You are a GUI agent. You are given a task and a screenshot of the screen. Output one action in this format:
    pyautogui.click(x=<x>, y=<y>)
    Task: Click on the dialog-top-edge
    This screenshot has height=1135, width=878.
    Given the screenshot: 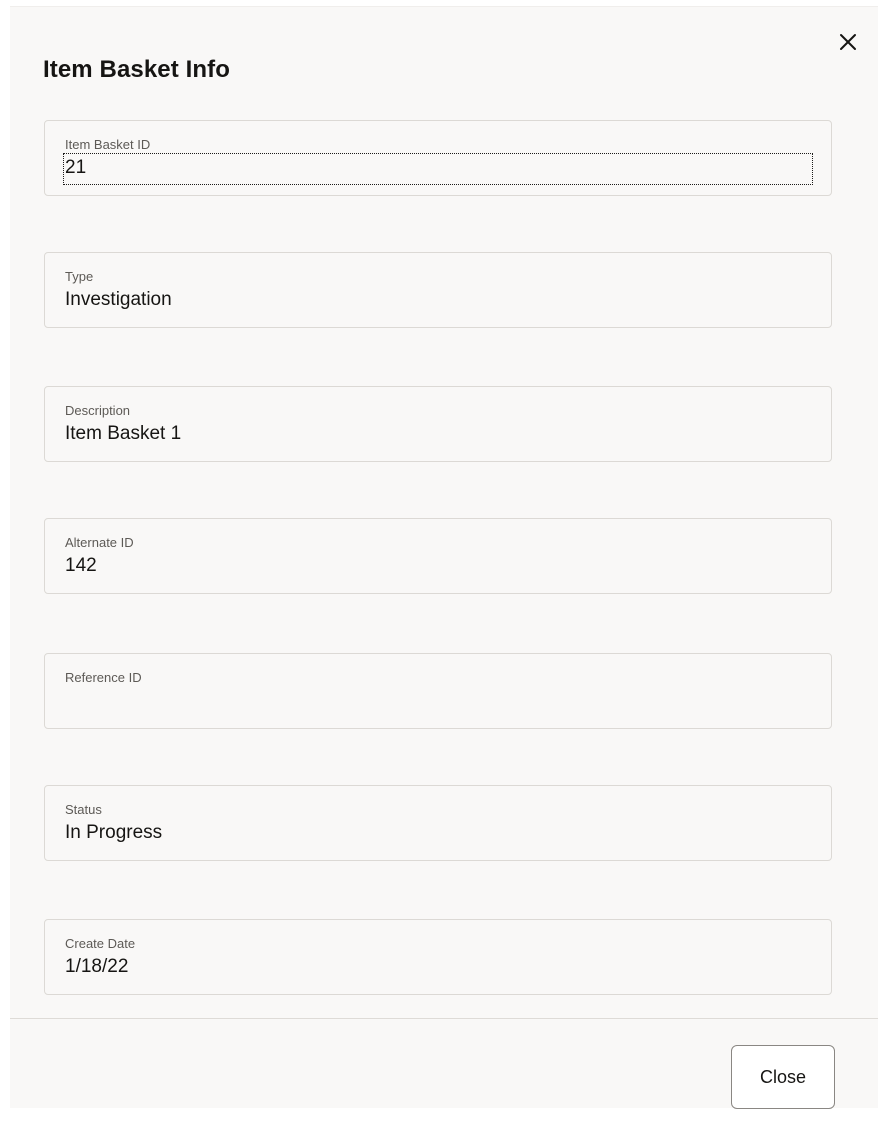 What is the action you would take?
    pyautogui.click(x=444, y=3)
    